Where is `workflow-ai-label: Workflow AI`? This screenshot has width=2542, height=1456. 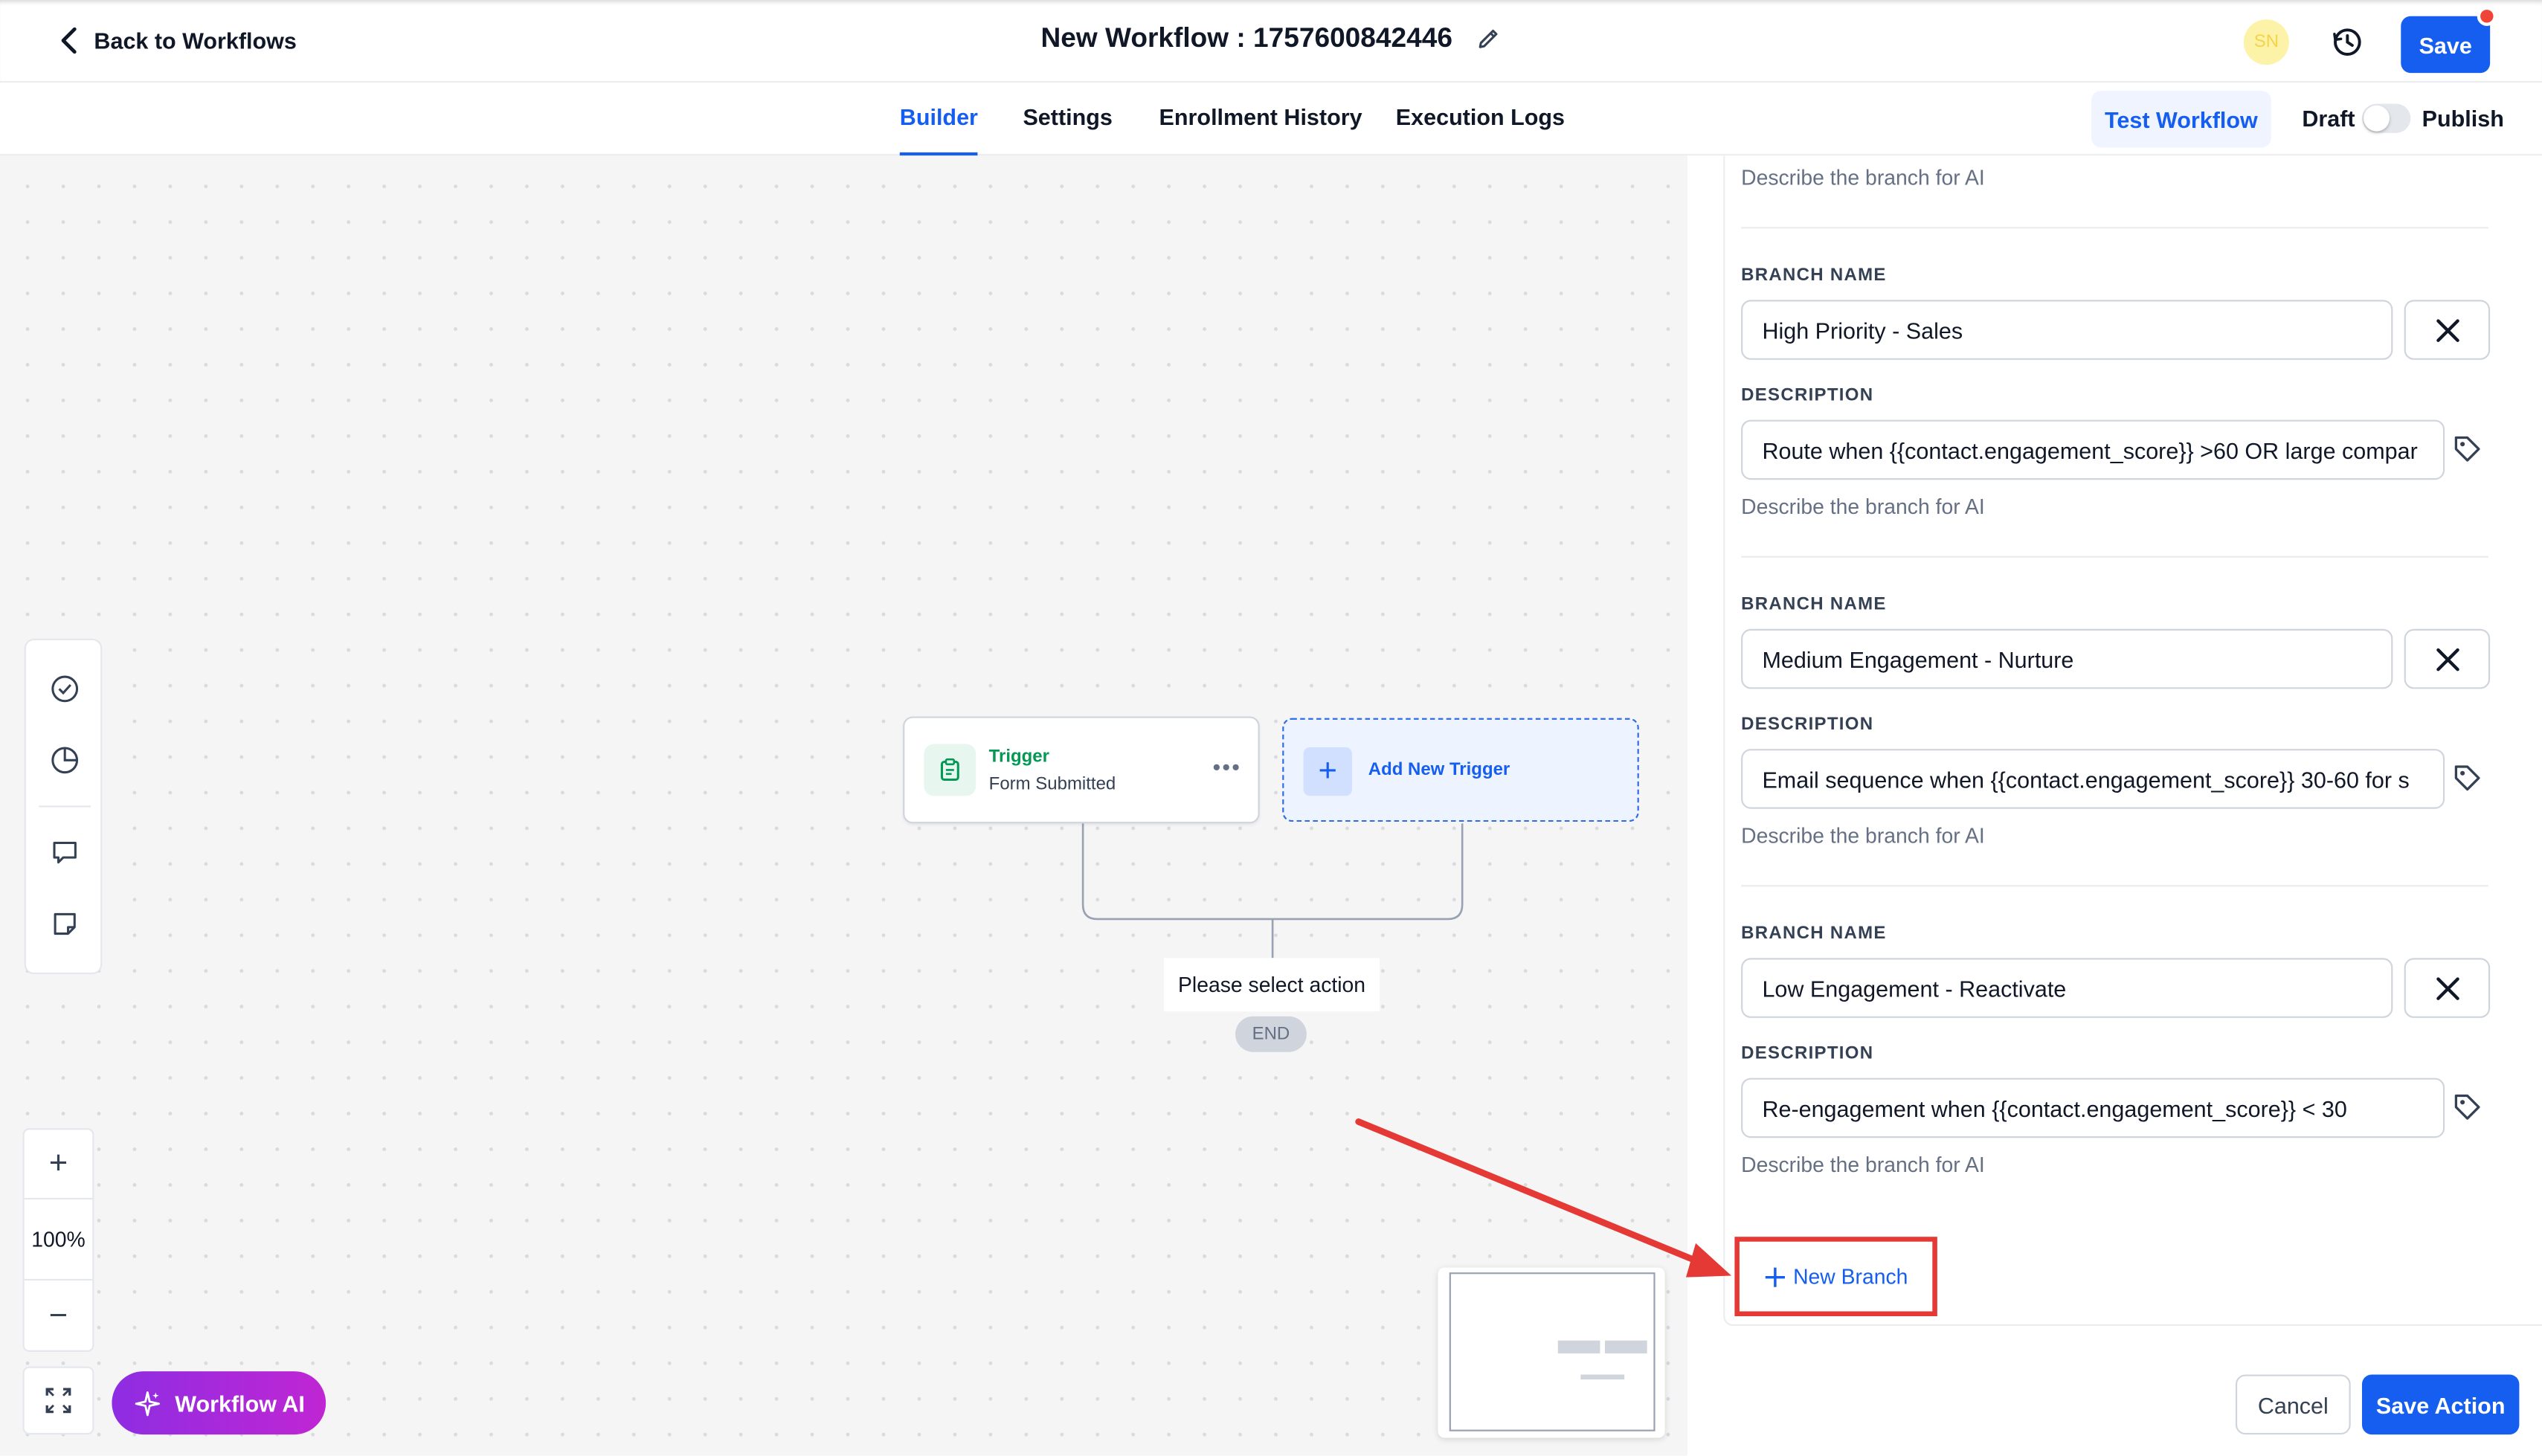 workflow-ai-label: Workflow AI is located at coordinates (240, 1403).